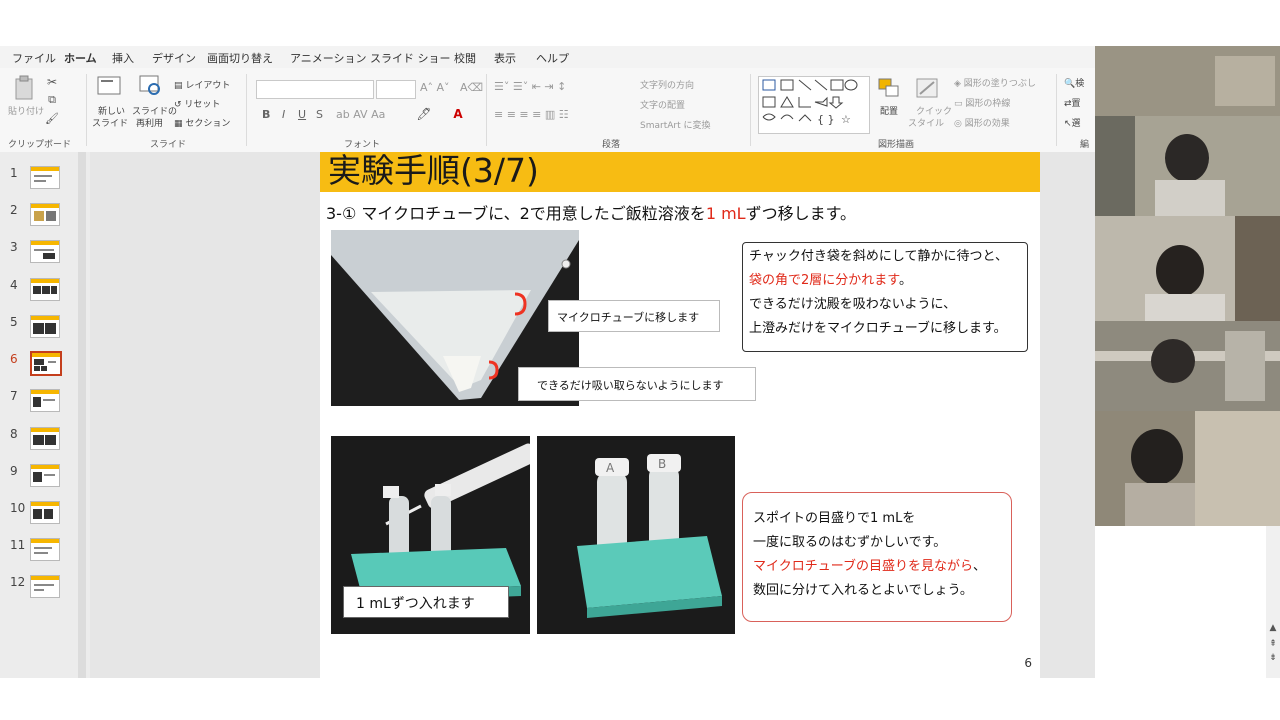 The width and height of the screenshot is (1280, 720). What do you see at coordinates (151, 86) in the screenshot?
I see `reuse-slides-icon` at bounding box center [151, 86].